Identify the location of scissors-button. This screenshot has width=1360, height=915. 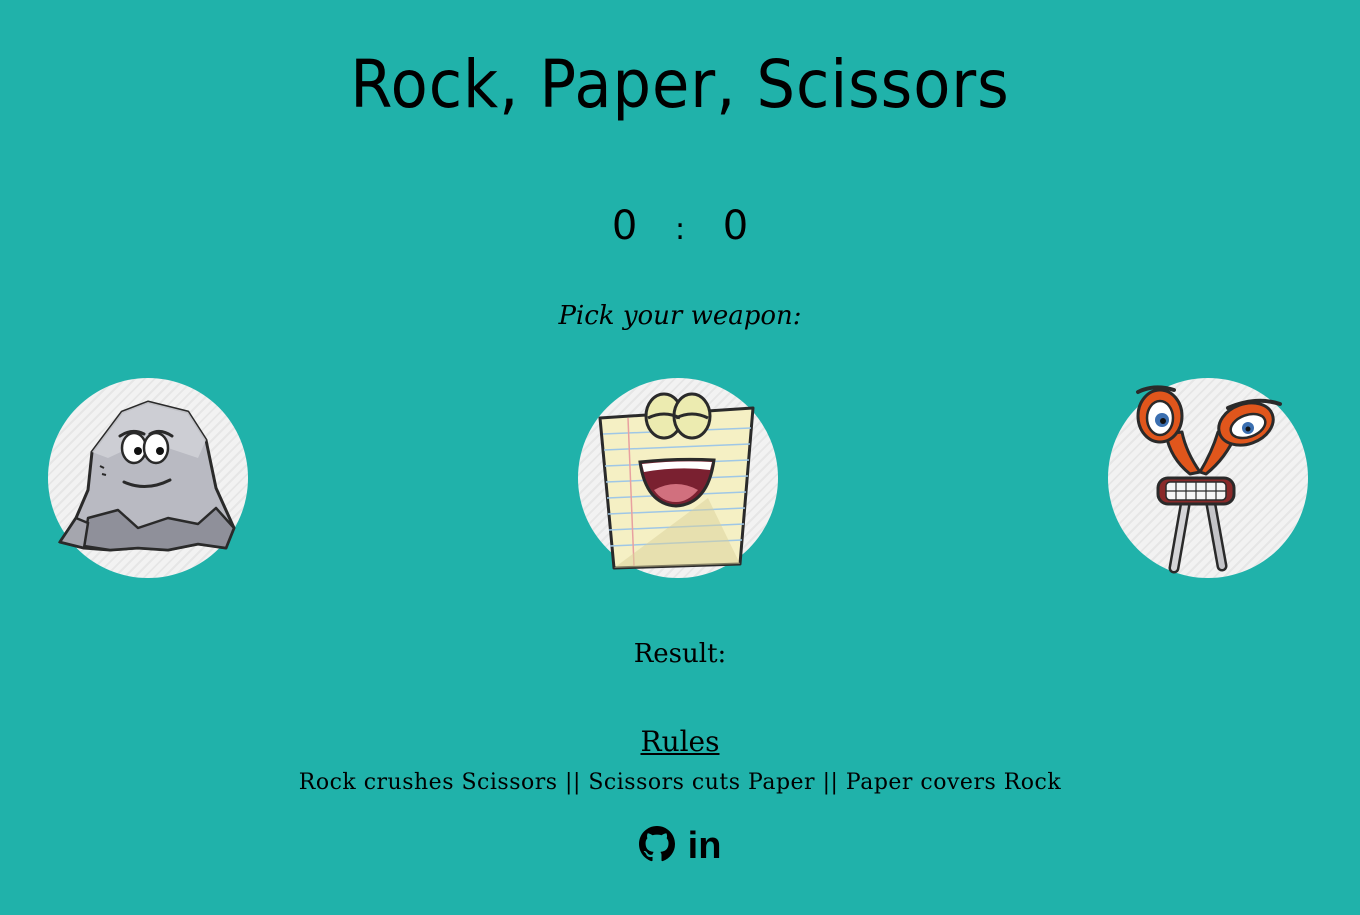
(1208, 478).